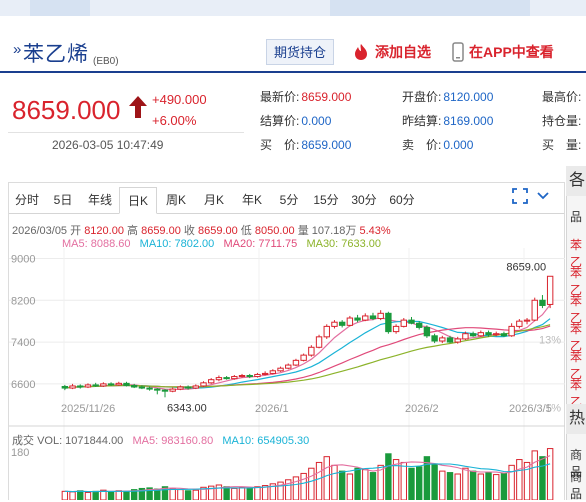 Image resolution: width=586 pixels, height=502 pixels. I want to click on x-tick-label: 2026/2, so click(422, 409).